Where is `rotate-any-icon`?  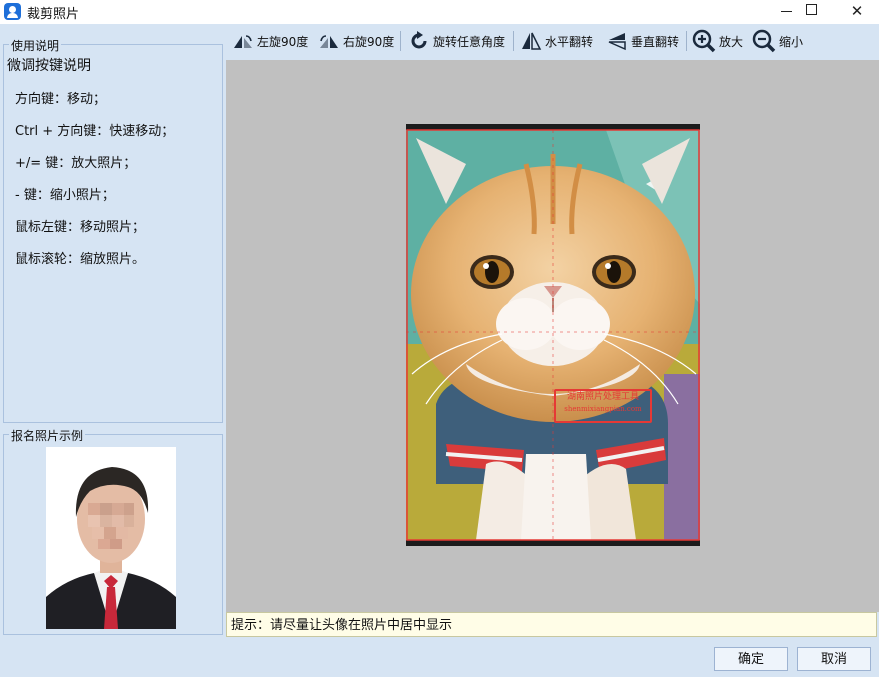 rotate-any-icon is located at coordinates (419, 40).